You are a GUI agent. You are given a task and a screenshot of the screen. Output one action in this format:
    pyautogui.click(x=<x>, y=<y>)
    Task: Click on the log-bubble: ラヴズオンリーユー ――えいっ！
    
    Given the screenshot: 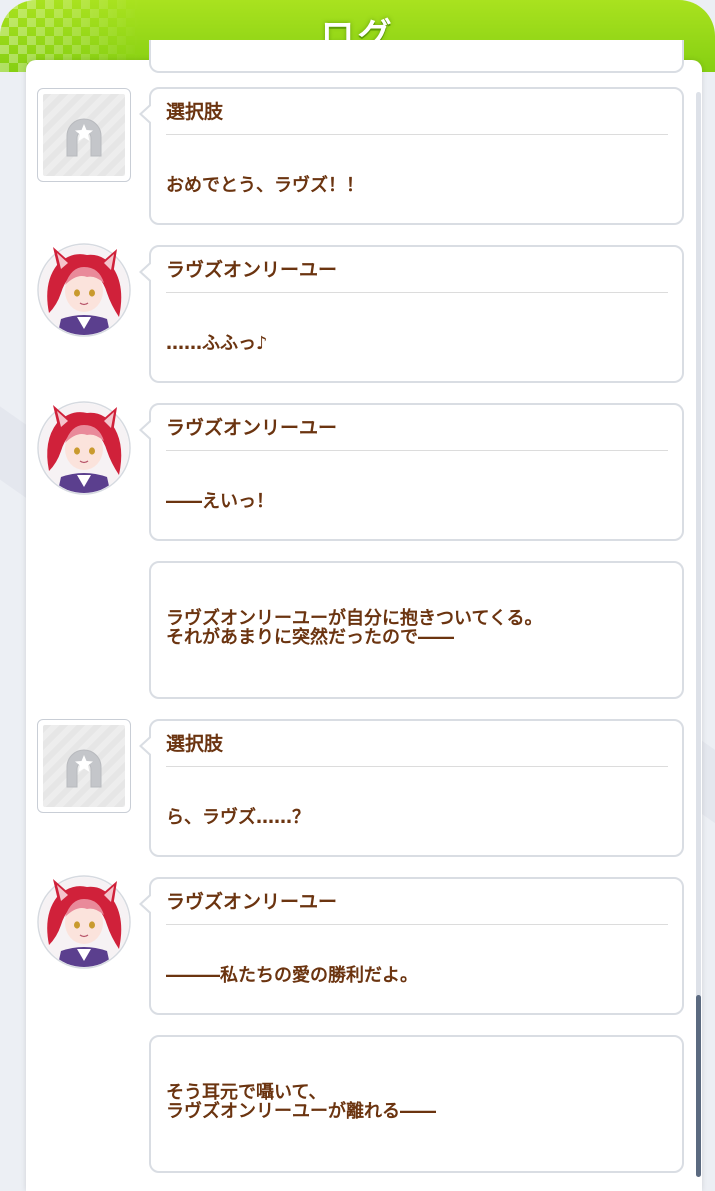 What is the action you would take?
    pyautogui.click(x=411, y=472)
    